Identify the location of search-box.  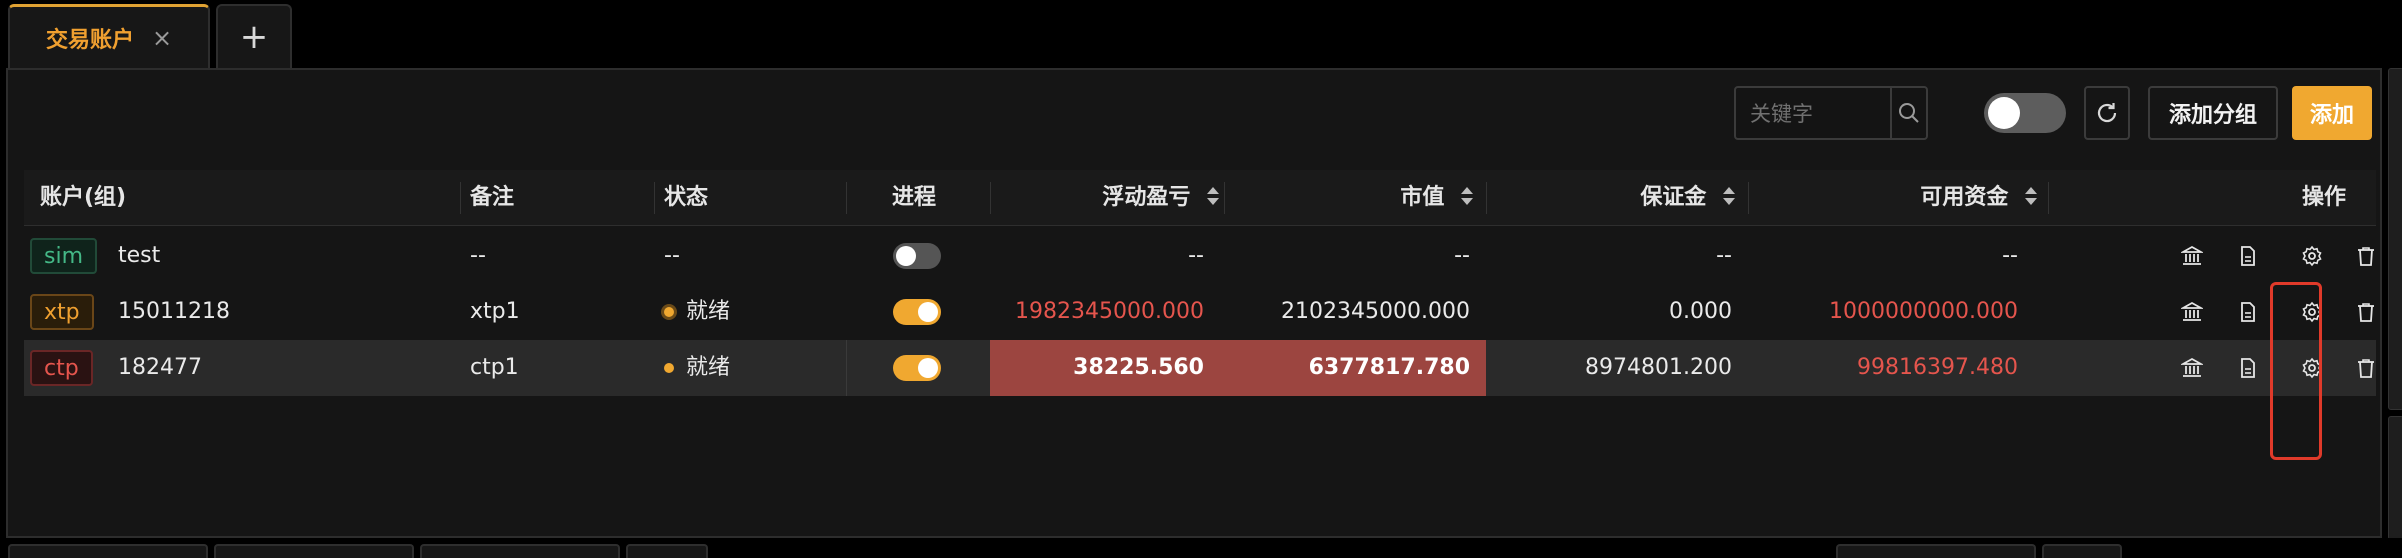
(1831, 113).